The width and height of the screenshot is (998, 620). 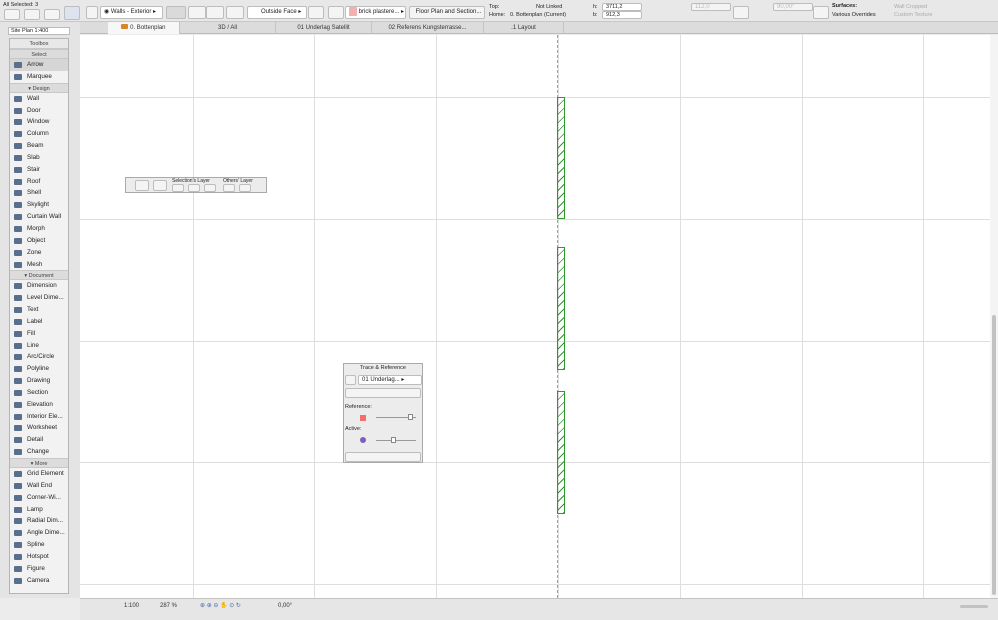 I want to click on thickness-field: 112,0, so click(x=711, y=7).